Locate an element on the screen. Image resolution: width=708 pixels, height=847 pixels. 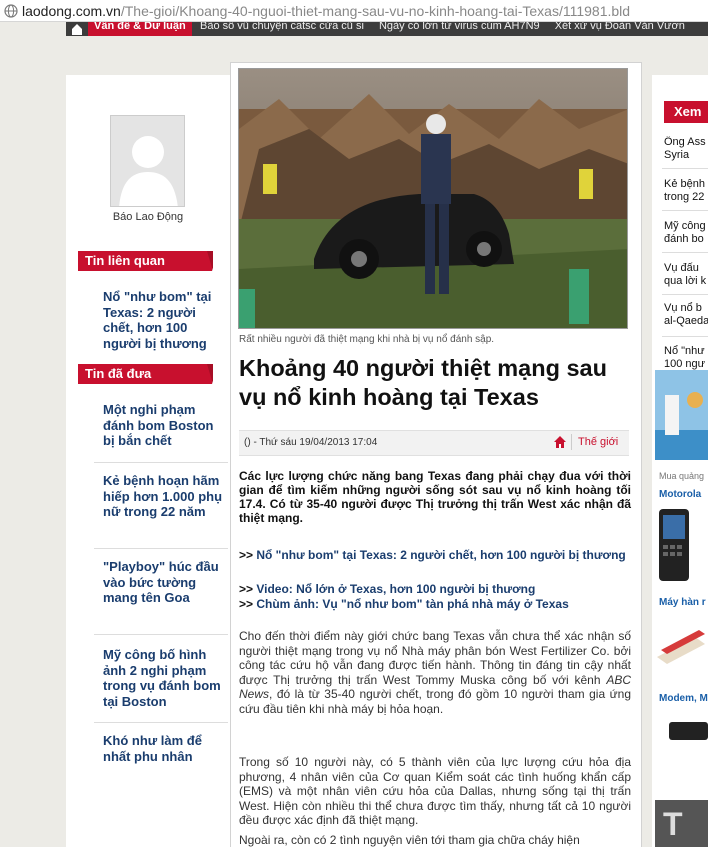
posted-news-item: Khó như làm để nhất phu nhân is located at coordinates (164, 748).